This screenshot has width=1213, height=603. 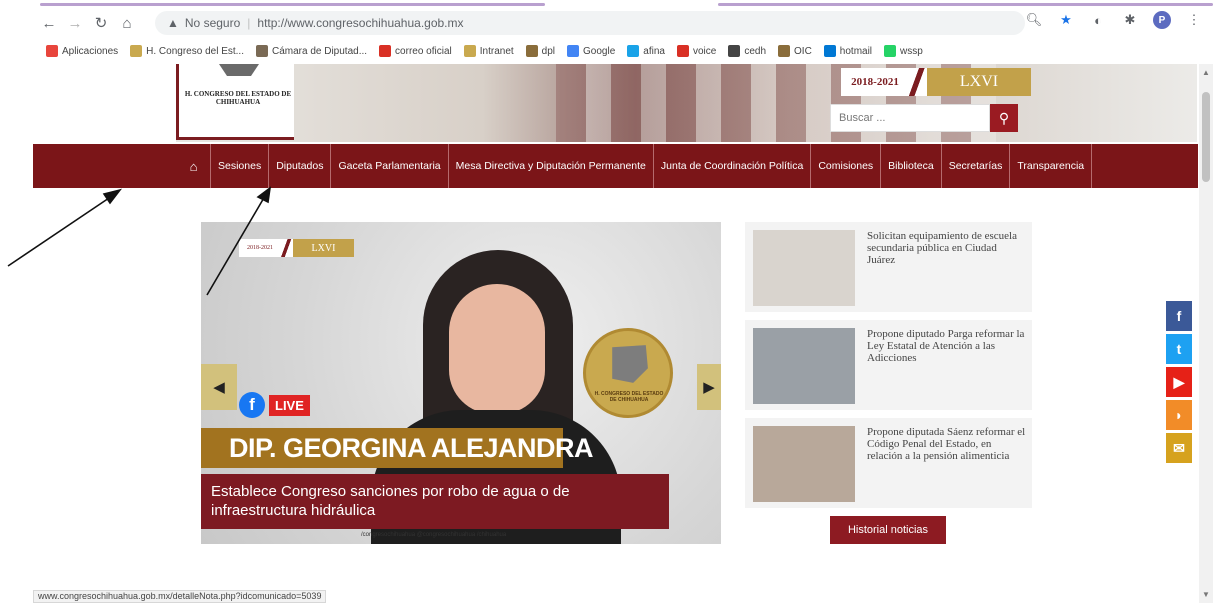 I want to click on nav-item: Junta de Coordinación Política, so click(x=733, y=166).